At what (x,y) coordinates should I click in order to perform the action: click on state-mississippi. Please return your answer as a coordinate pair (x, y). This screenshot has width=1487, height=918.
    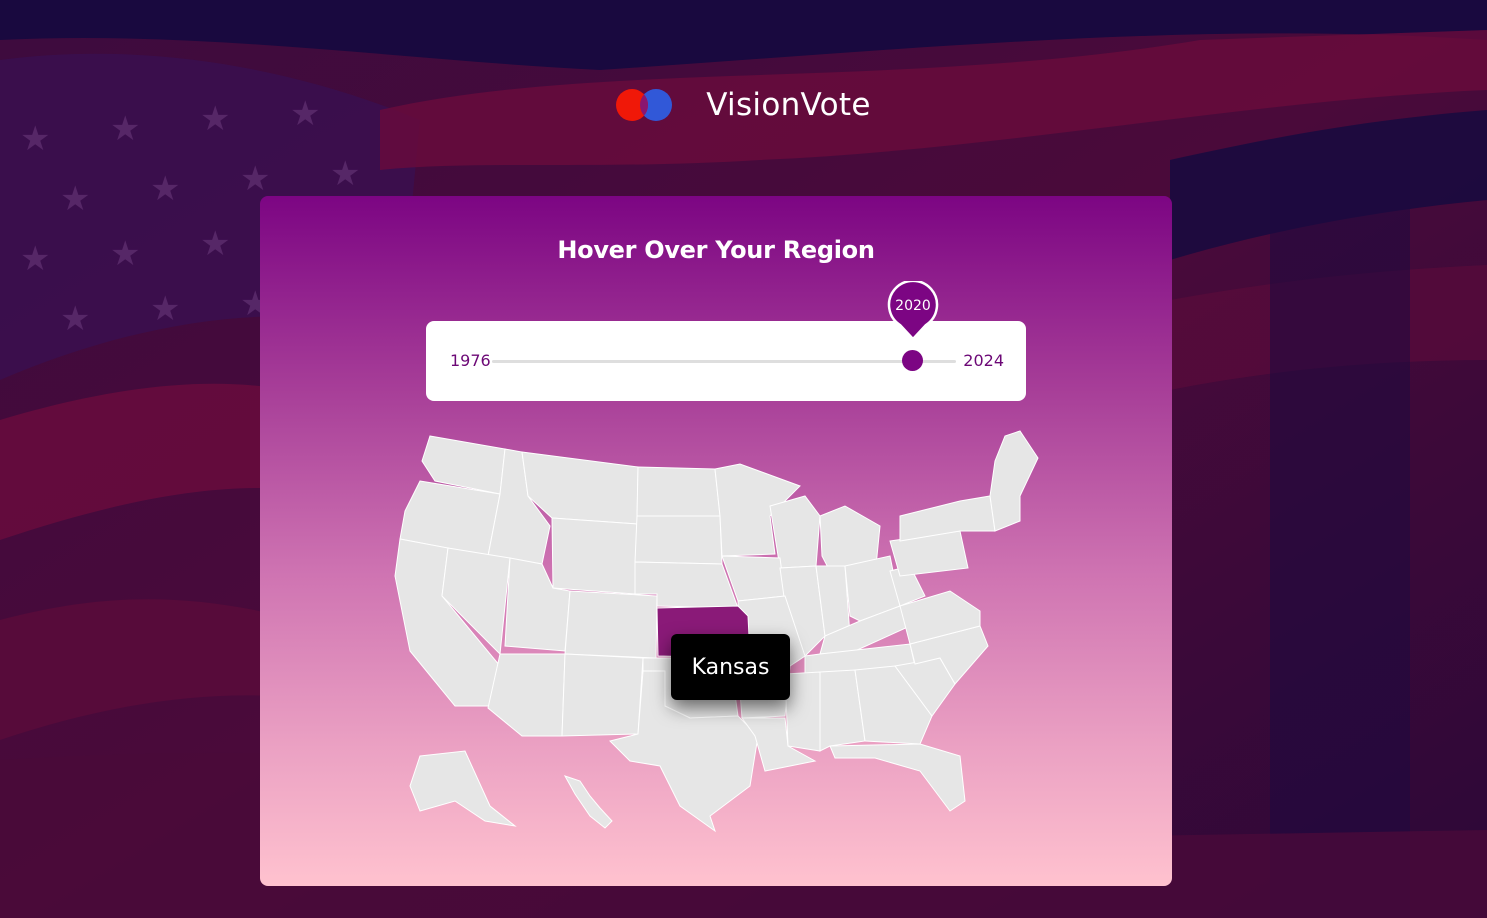
    Looking at the image, I should click on (802, 711).